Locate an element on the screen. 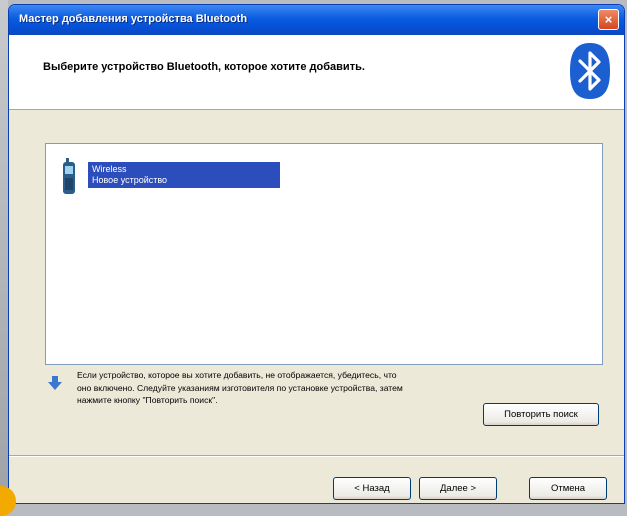  next-button: Далее > is located at coordinates (458, 488).